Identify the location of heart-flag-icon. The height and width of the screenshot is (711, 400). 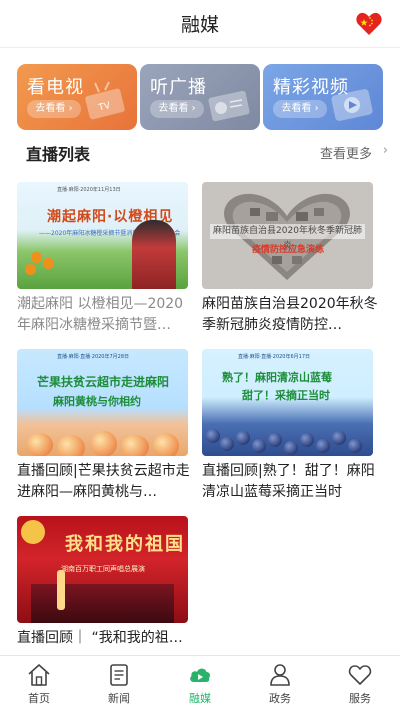
(369, 24).